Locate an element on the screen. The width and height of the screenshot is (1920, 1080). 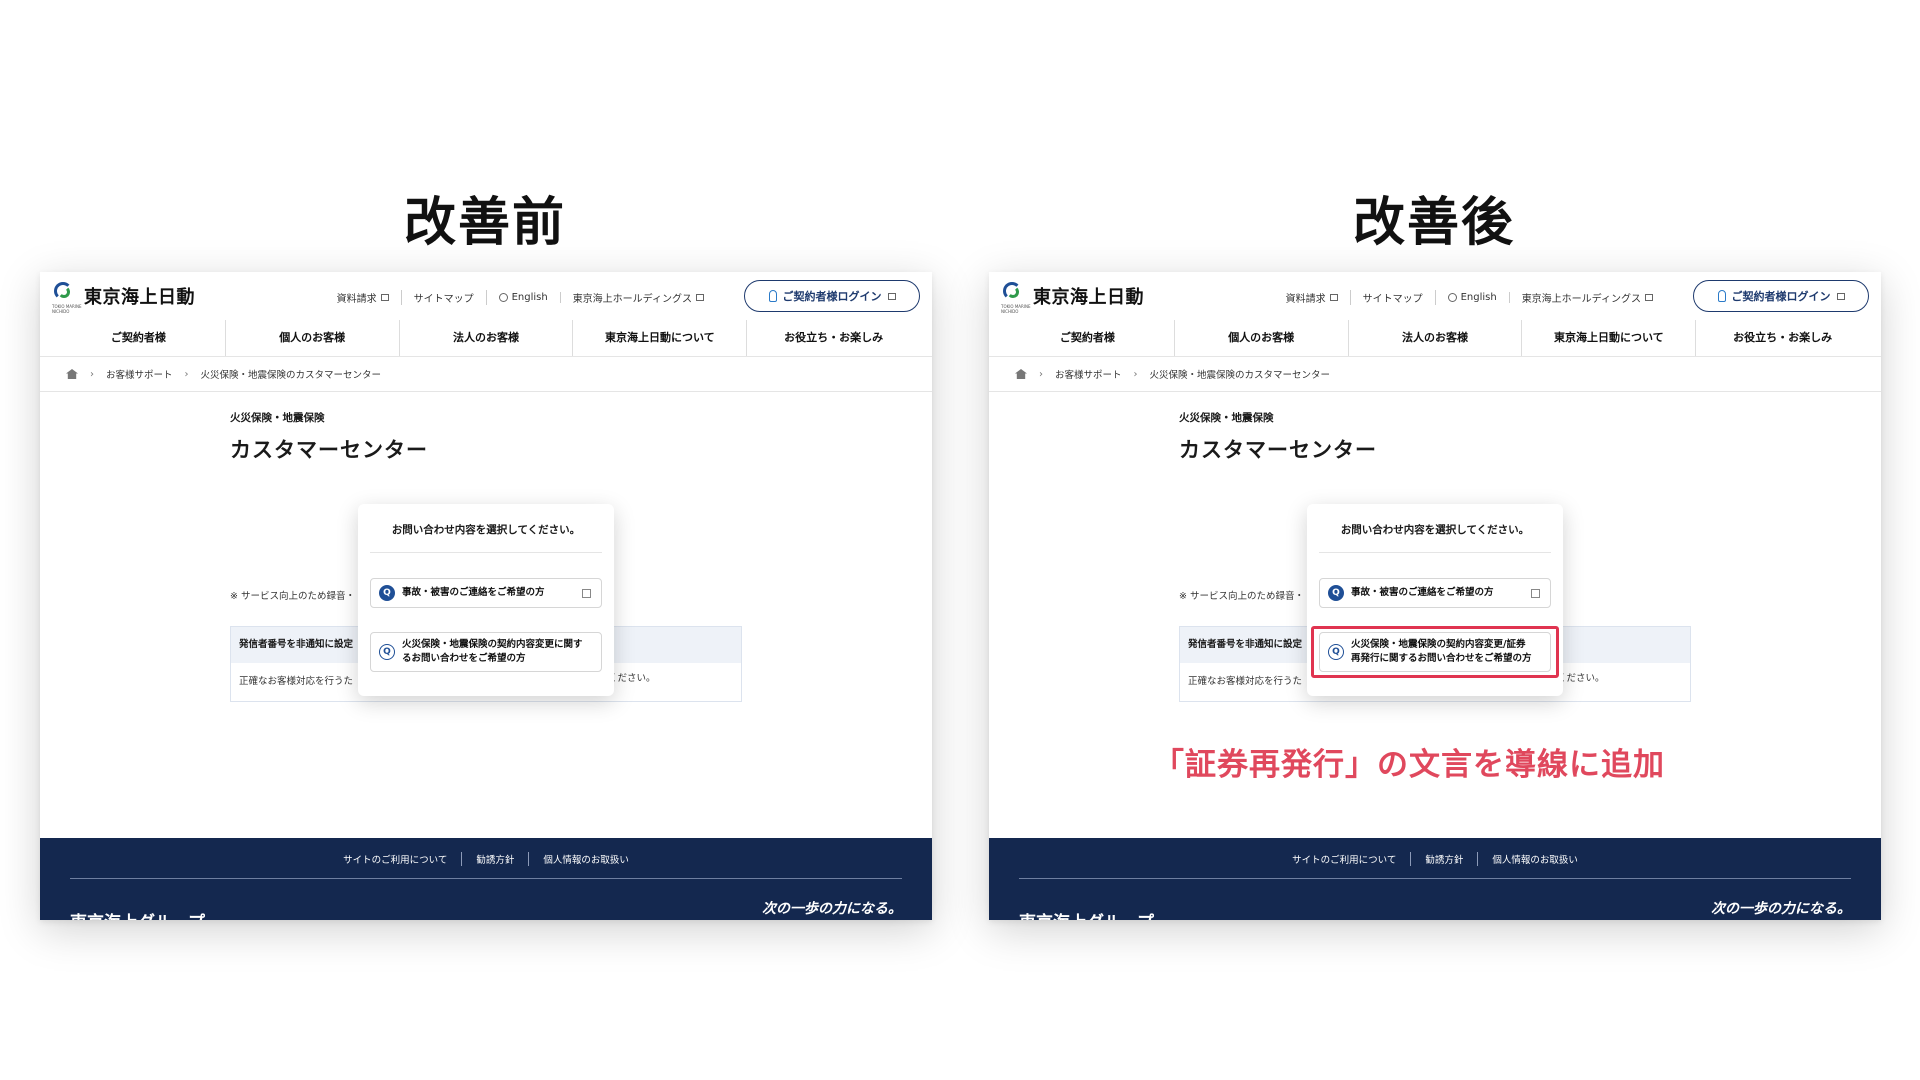
before-heading: 改善前 is located at coordinates (484, 223).